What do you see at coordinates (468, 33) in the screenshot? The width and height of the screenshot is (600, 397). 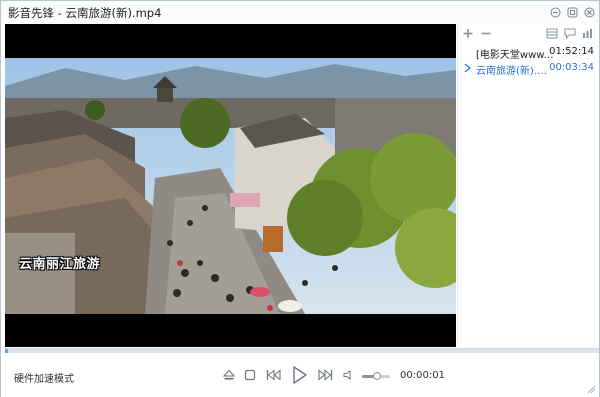 I see `add-icon` at bounding box center [468, 33].